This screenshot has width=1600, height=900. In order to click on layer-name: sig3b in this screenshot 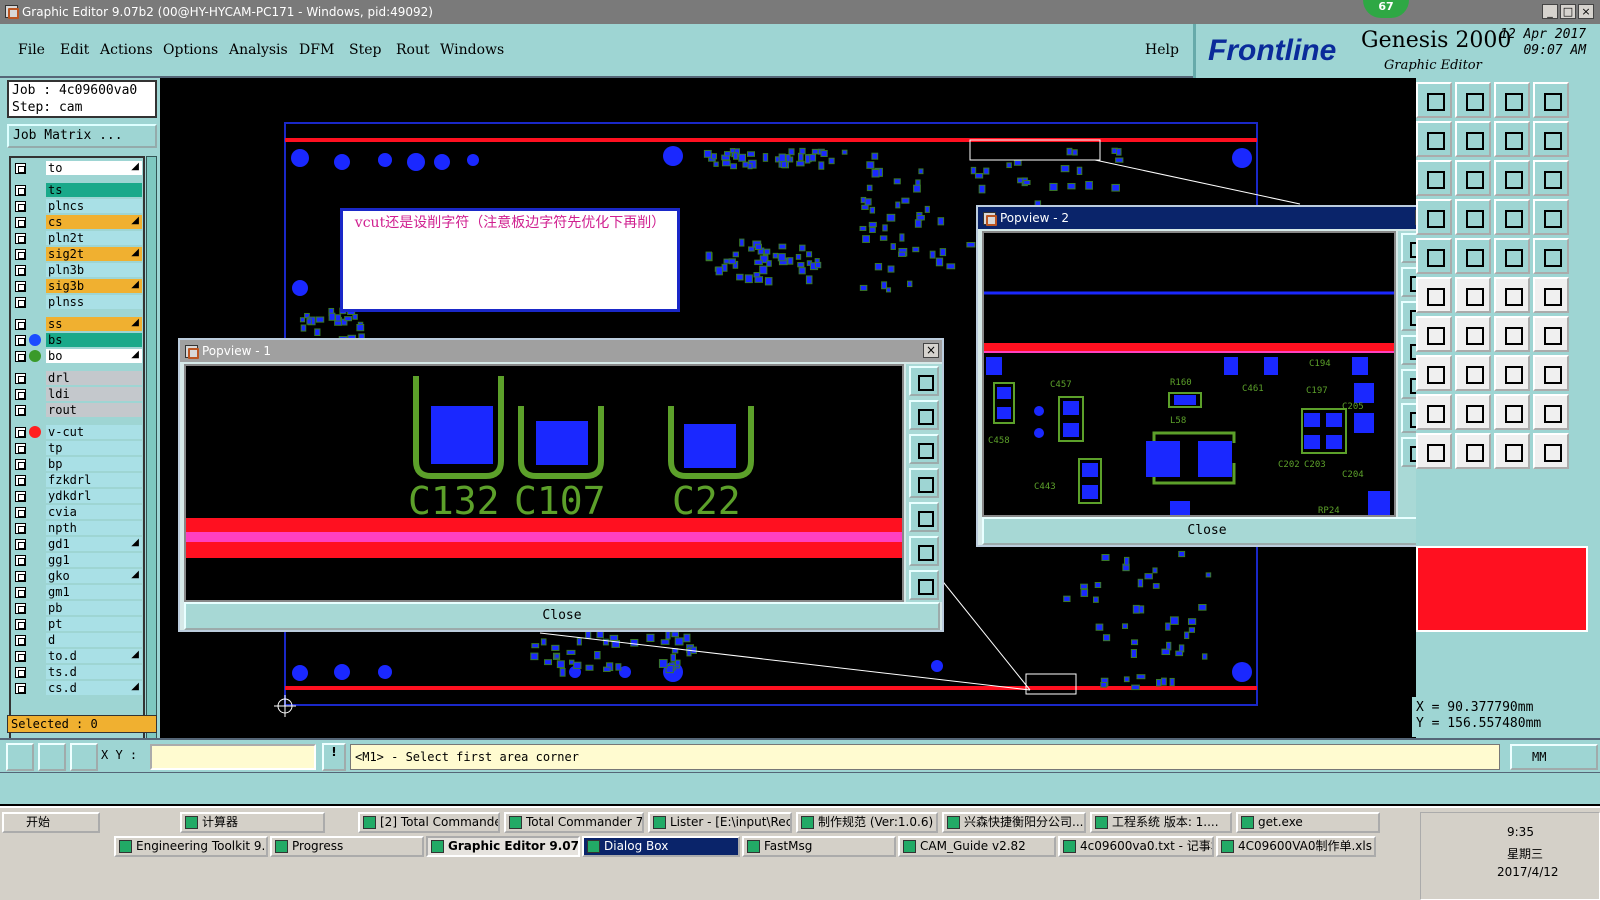, I will do `click(94, 286)`.